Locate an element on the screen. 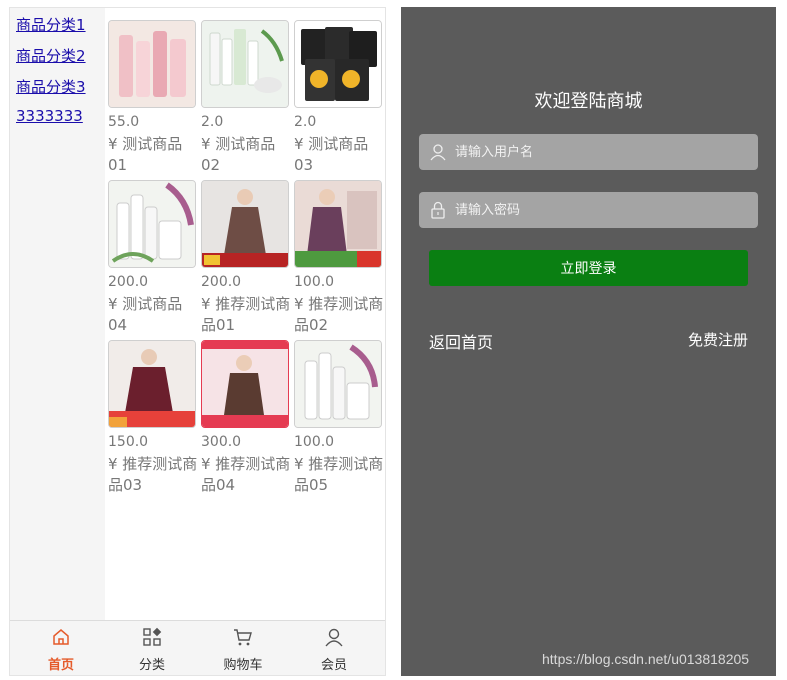  cart-icon is located at coordinates (243, 637).